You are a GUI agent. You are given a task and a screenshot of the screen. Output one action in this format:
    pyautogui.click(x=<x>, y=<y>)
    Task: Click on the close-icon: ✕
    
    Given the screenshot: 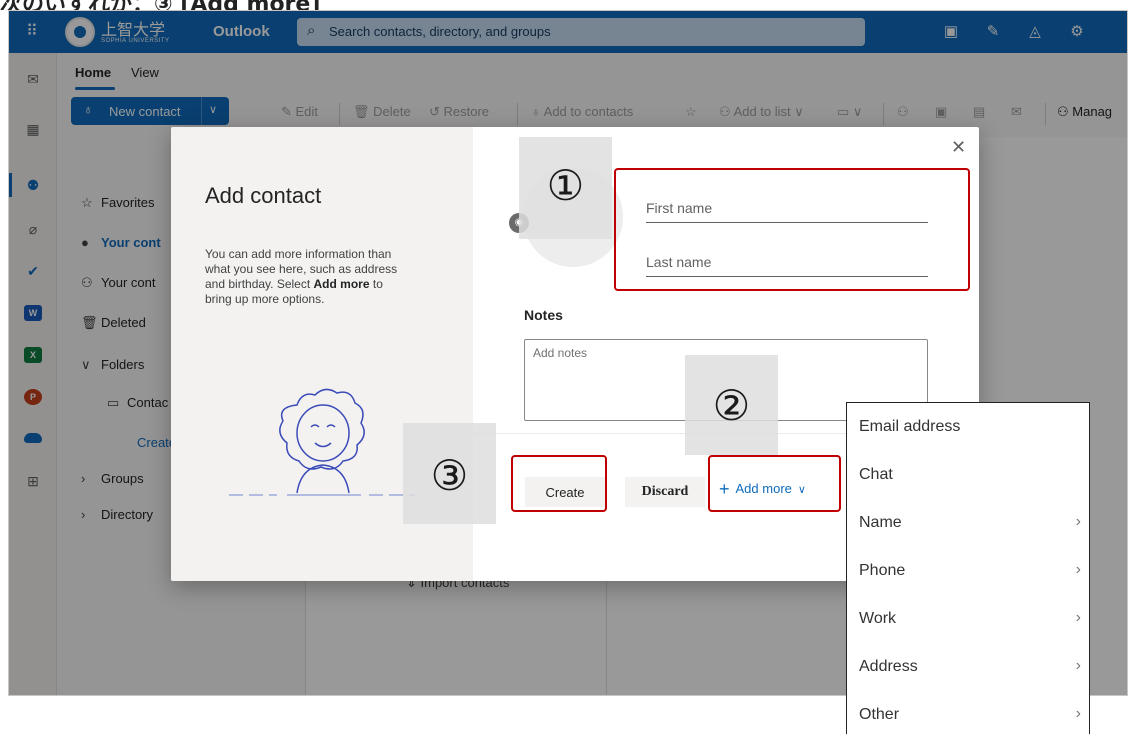 What is the action you would take?
    pyautogui.click(x=958, y=147)
    